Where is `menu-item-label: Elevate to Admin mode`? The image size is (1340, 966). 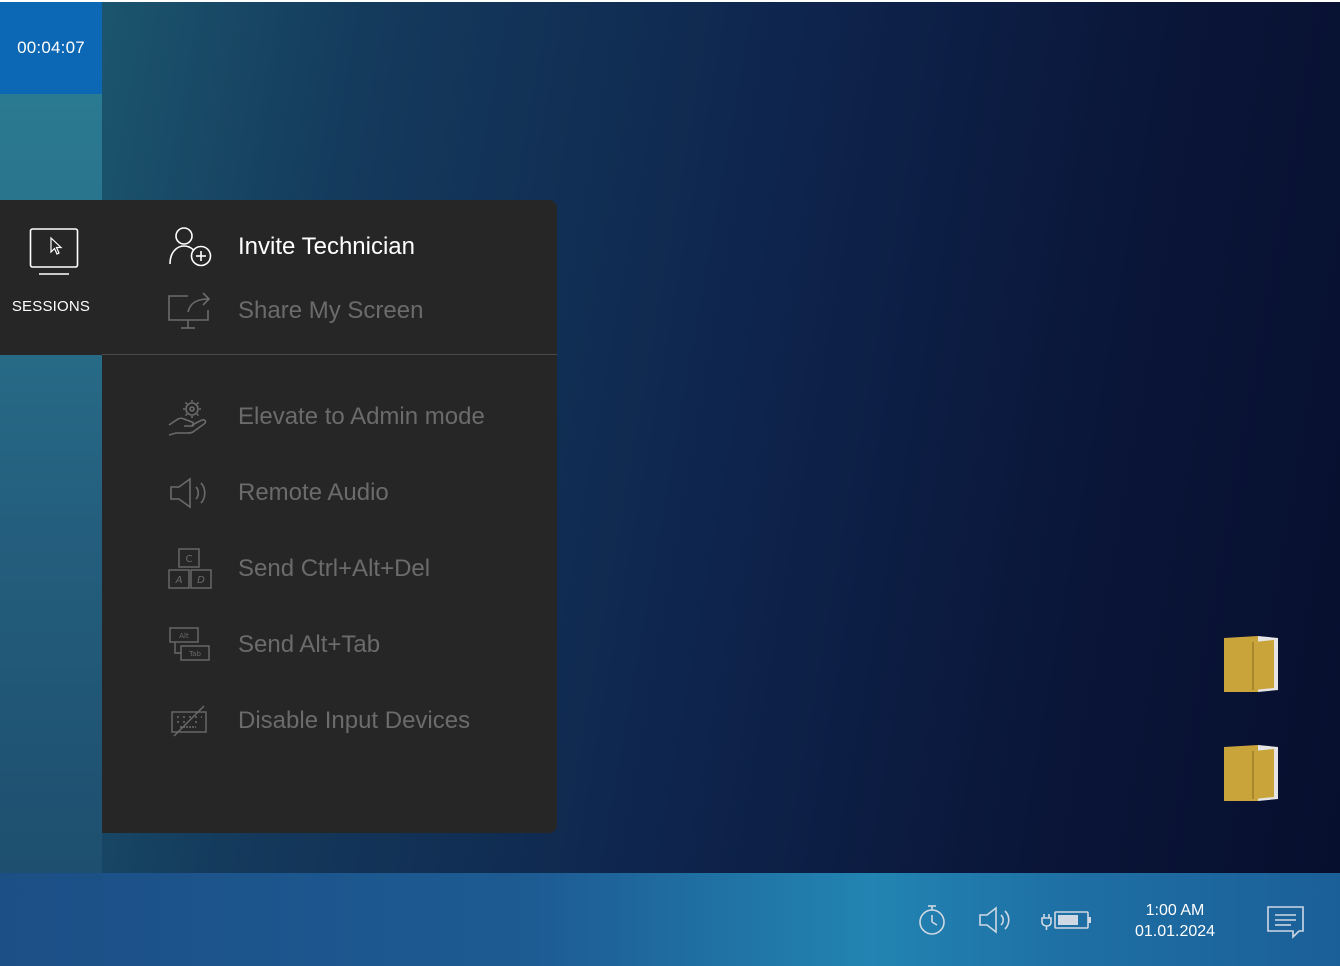
menu-item-label: Elevate to Admin mode is located at coordinates (361, 416).